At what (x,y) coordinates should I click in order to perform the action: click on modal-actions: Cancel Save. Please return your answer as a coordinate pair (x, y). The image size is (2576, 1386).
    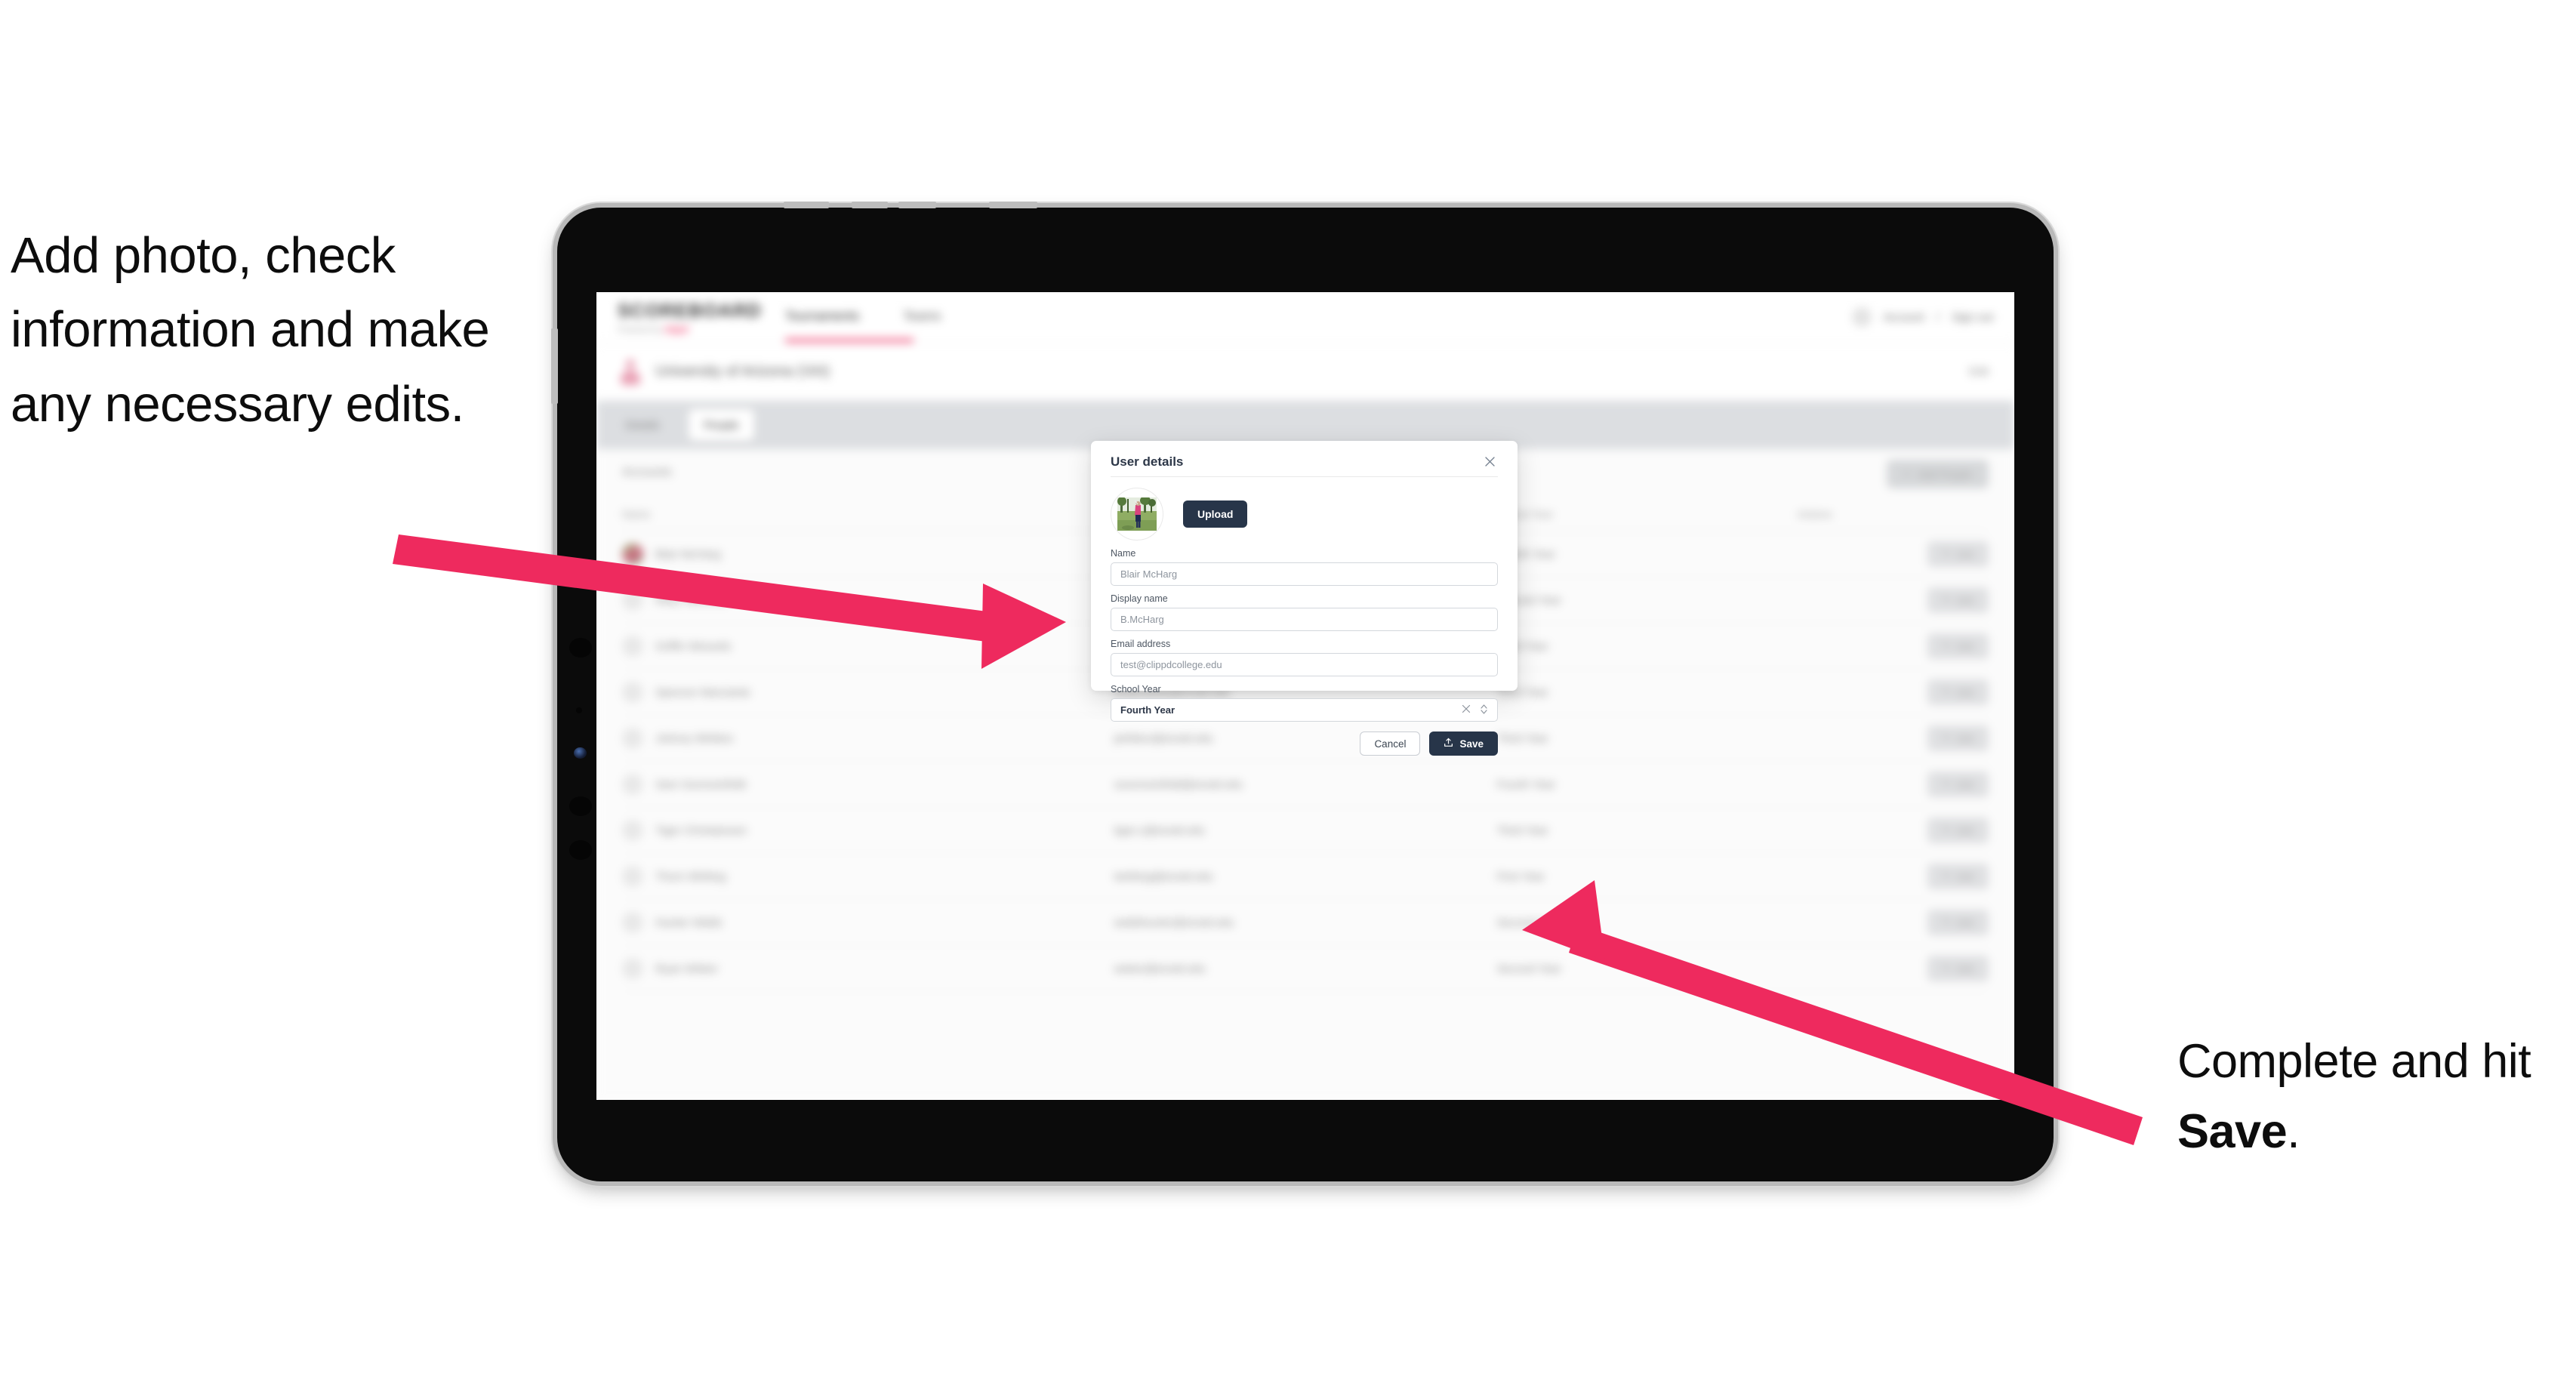
    Looking at the image, I should click on (1304, 744).